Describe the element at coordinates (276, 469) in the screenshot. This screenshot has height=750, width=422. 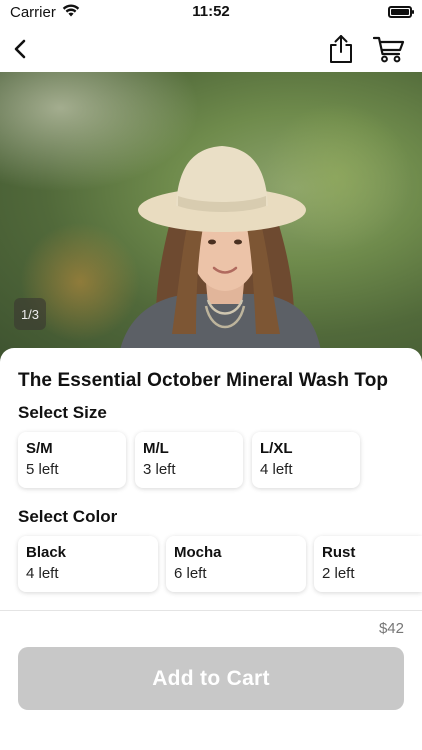
I see `size-option-stock: 4 left` at that location.